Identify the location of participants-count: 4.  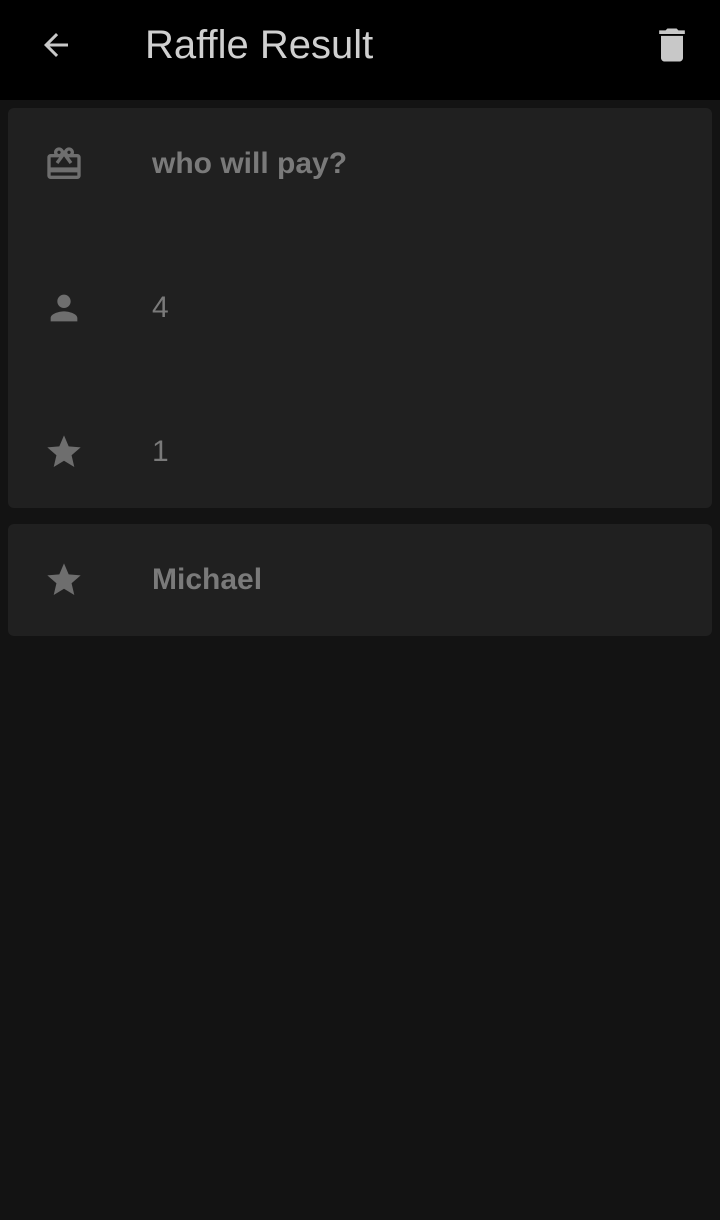
(160, 307).